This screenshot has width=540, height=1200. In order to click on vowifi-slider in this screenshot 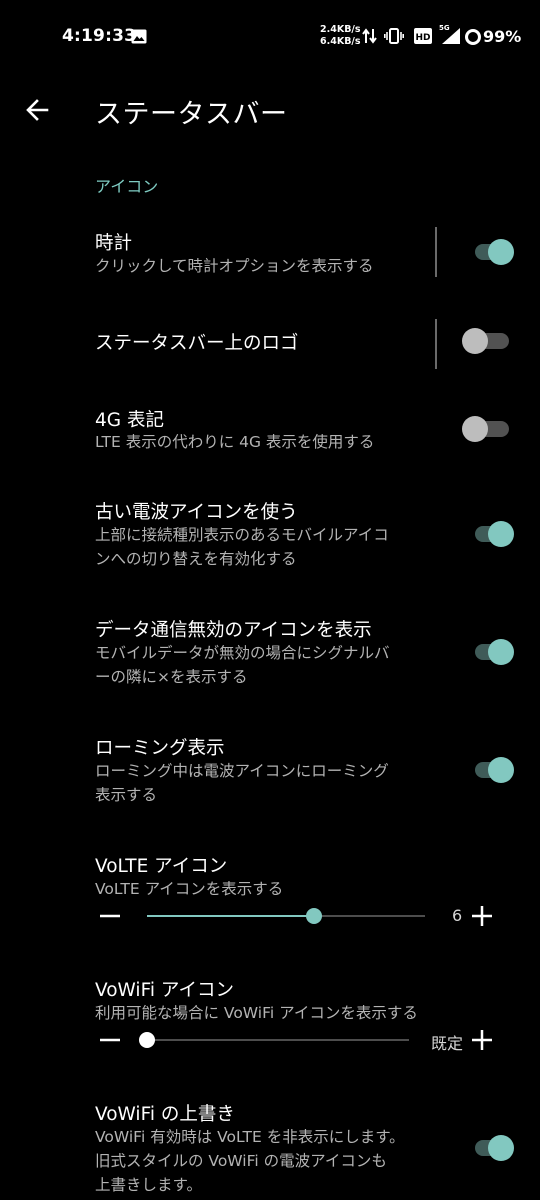, I will do `click(274, 1040)`.